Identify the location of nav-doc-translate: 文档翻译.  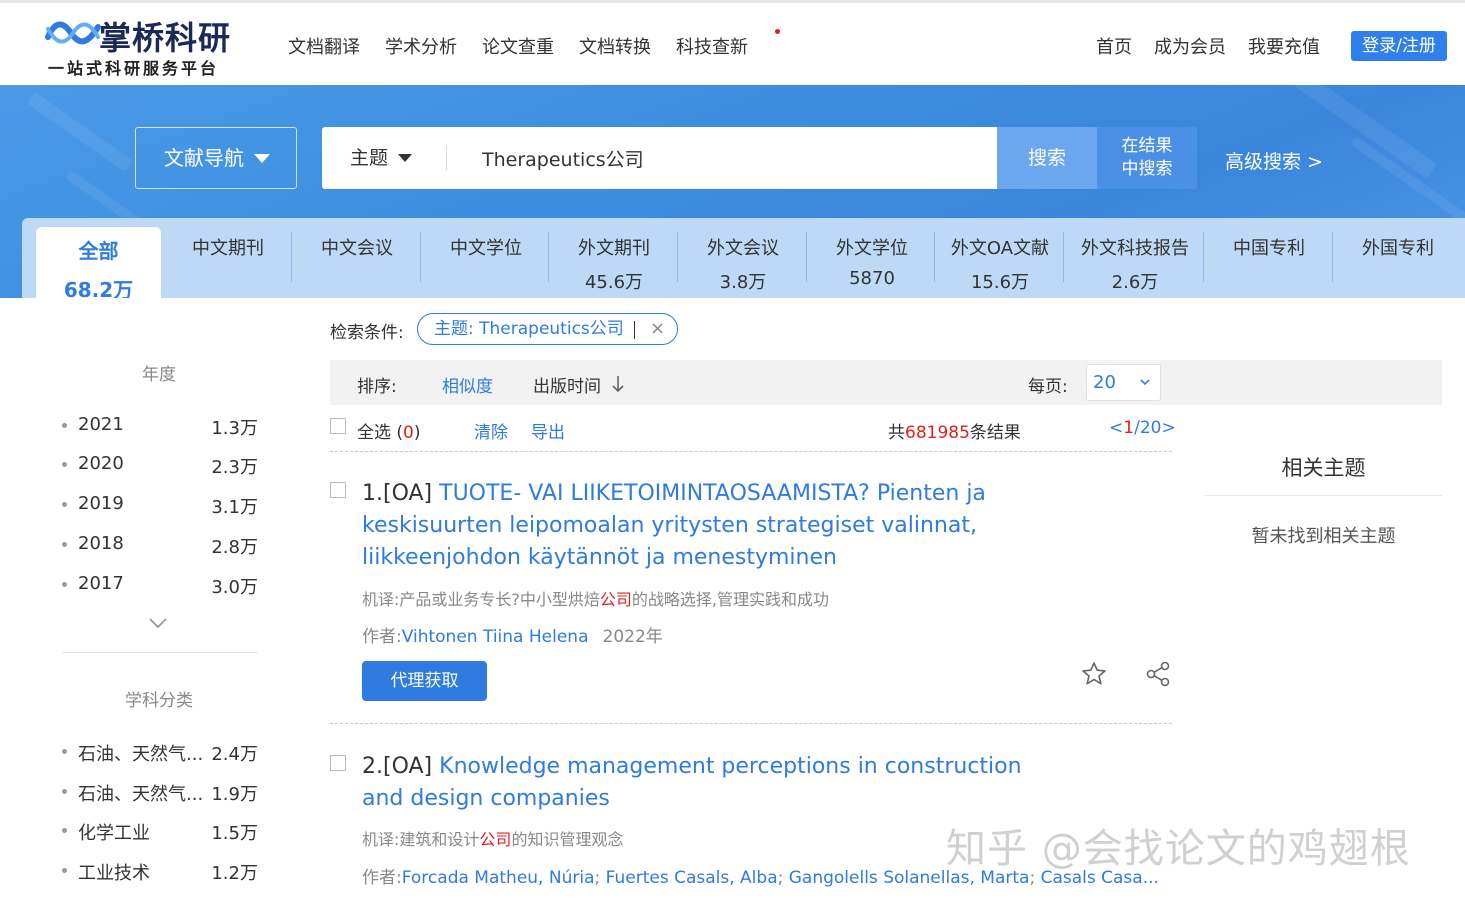
(324, 46).